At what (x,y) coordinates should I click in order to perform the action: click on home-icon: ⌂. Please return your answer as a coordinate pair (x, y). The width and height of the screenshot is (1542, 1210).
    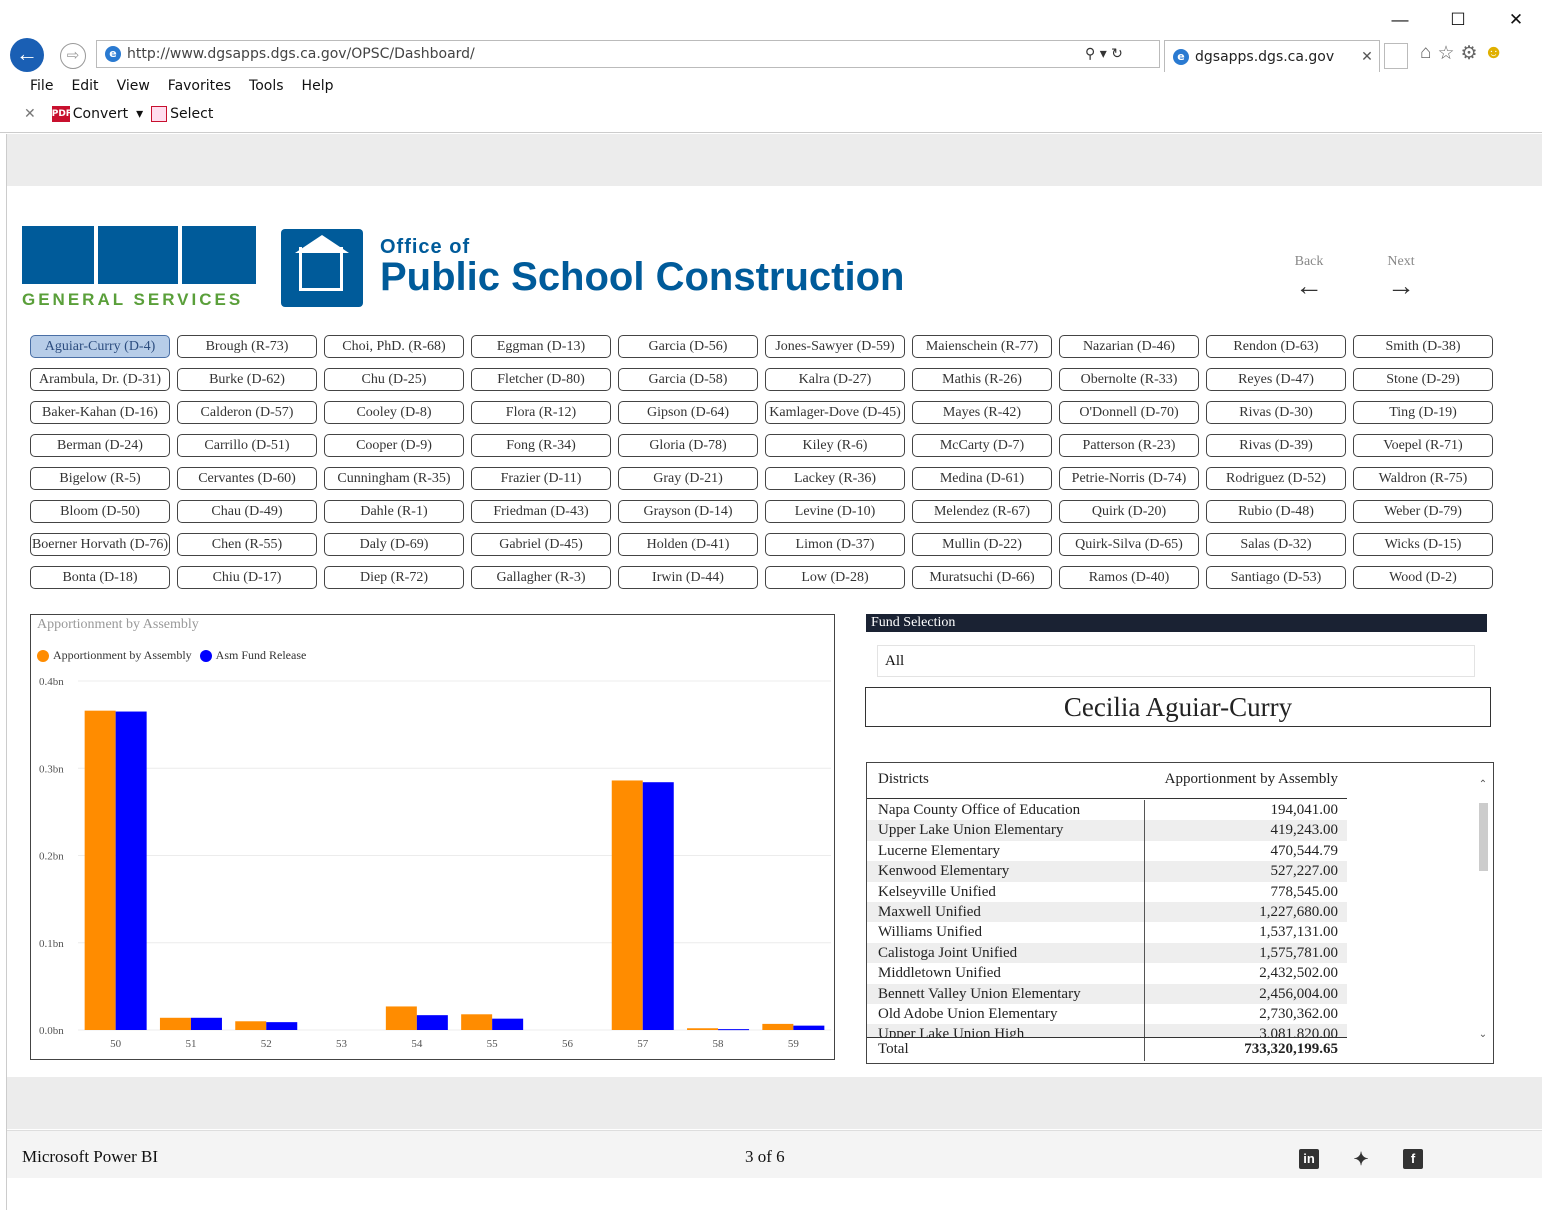
    Looking at the image, I should click on (1425, 53).